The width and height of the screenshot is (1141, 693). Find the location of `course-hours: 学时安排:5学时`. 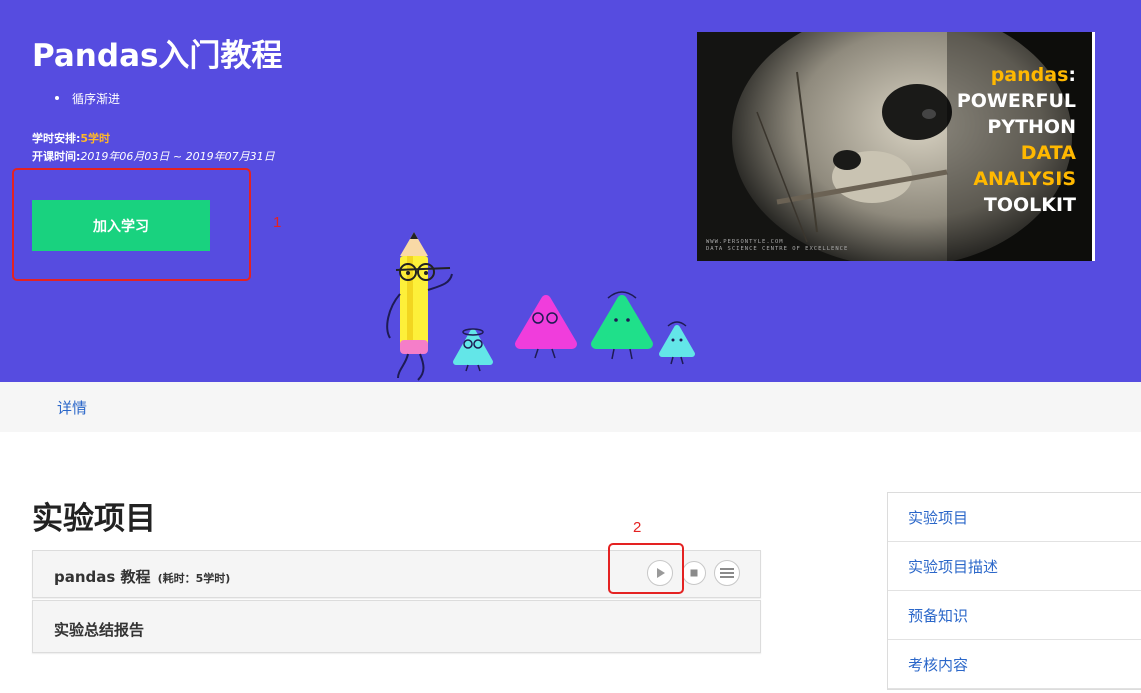

course-hours: 学时安排:5学时 is located at coordinates (71, 138).